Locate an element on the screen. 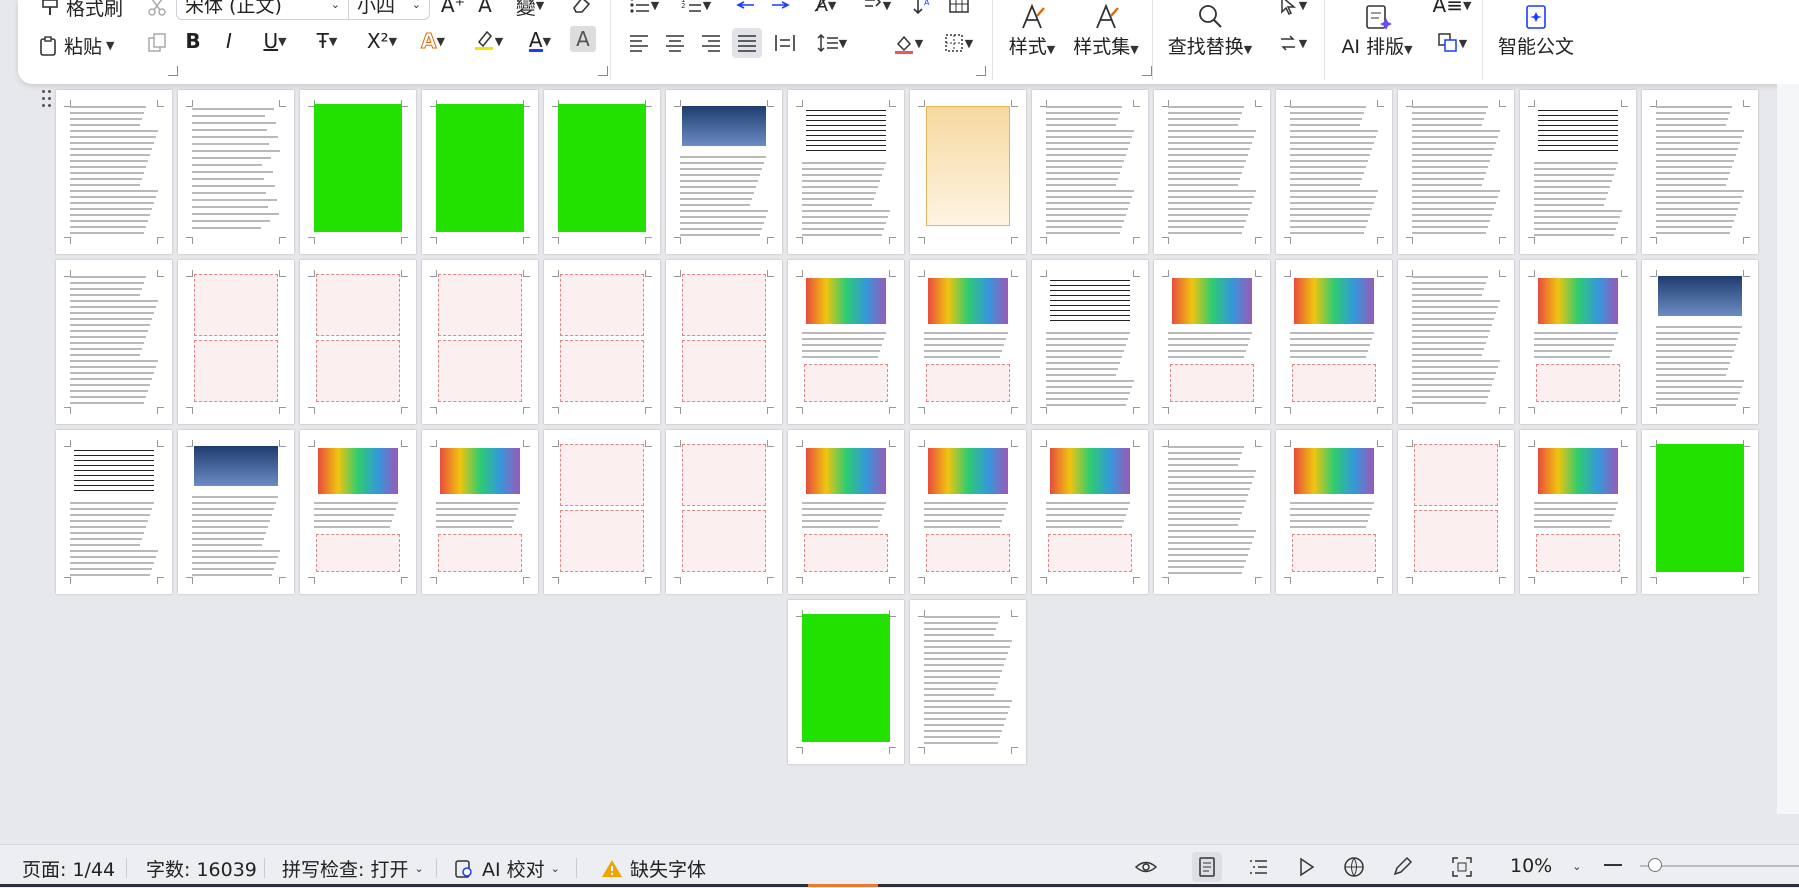 This screenshot has height=888, width=1799. zoom-select: 10% ⌄ is located at coordinates (1545, 866).